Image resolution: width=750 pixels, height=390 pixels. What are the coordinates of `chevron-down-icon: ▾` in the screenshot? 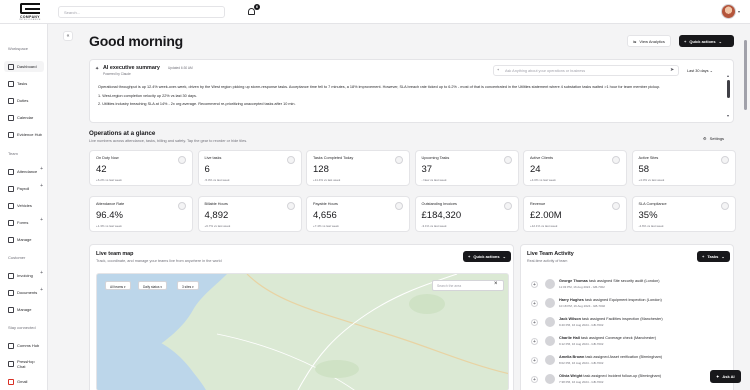 It's located at (739, 11).